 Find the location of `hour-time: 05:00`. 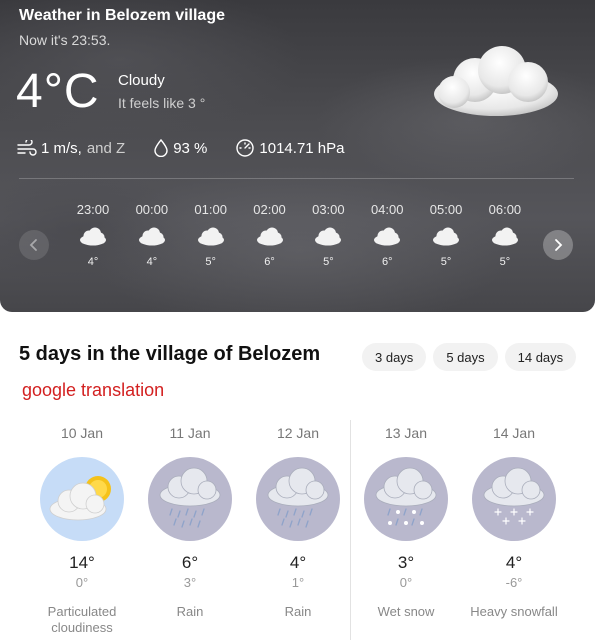

hour-time: 05:00 is located at coordinates (446, 209).